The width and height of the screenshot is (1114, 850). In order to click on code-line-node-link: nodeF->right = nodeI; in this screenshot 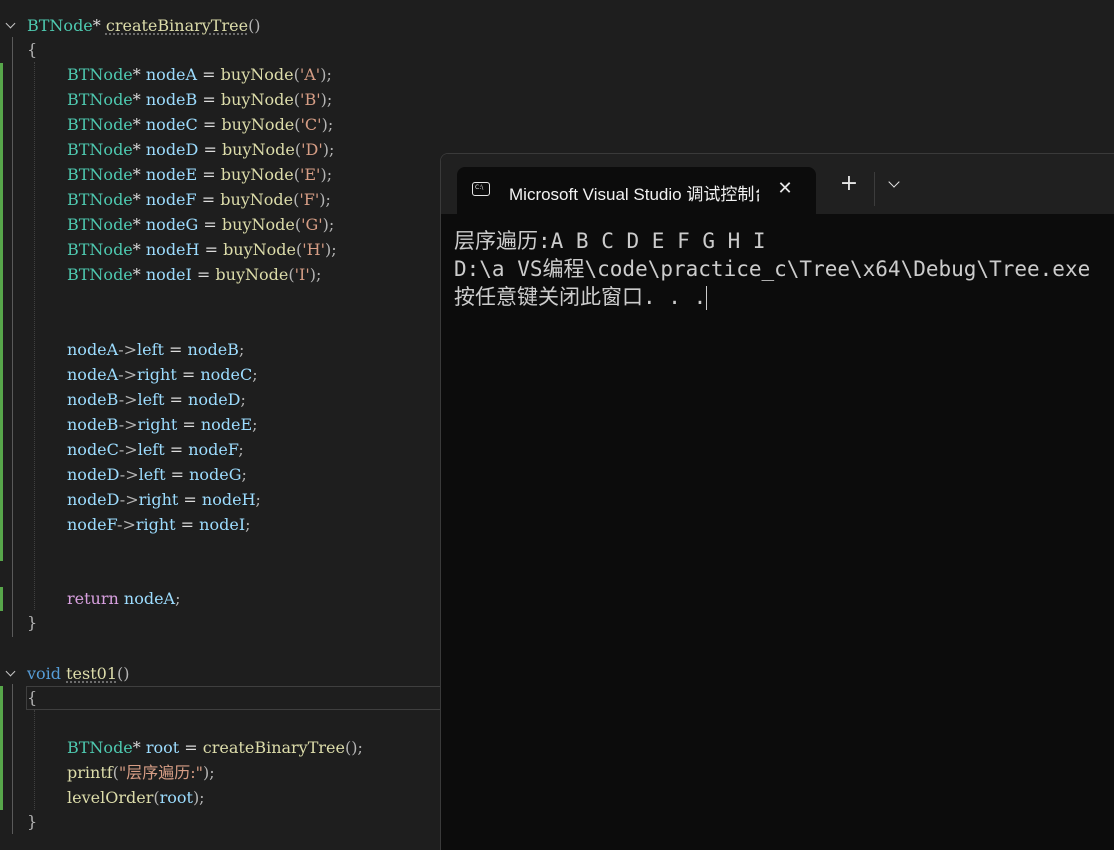, I will do `click(159, 524)`.